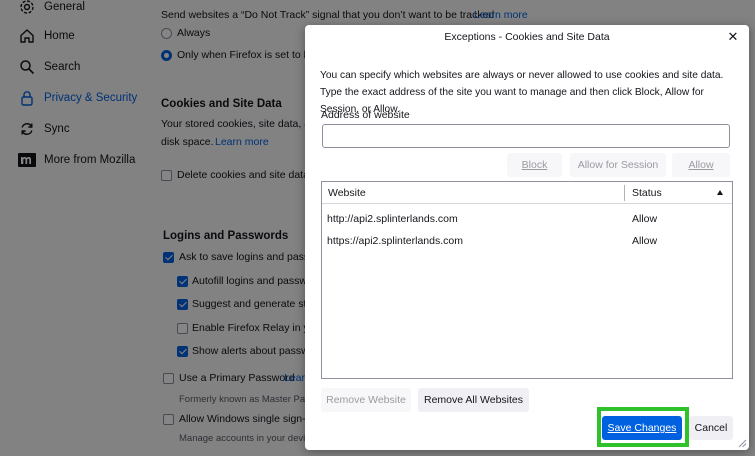 Image resolution: width=755 pixels, height=456 pixels. Describe the element at coordinates (395, 241) in the screenshot. I see `row-website: https://api2.splinterlands.com` at that location.